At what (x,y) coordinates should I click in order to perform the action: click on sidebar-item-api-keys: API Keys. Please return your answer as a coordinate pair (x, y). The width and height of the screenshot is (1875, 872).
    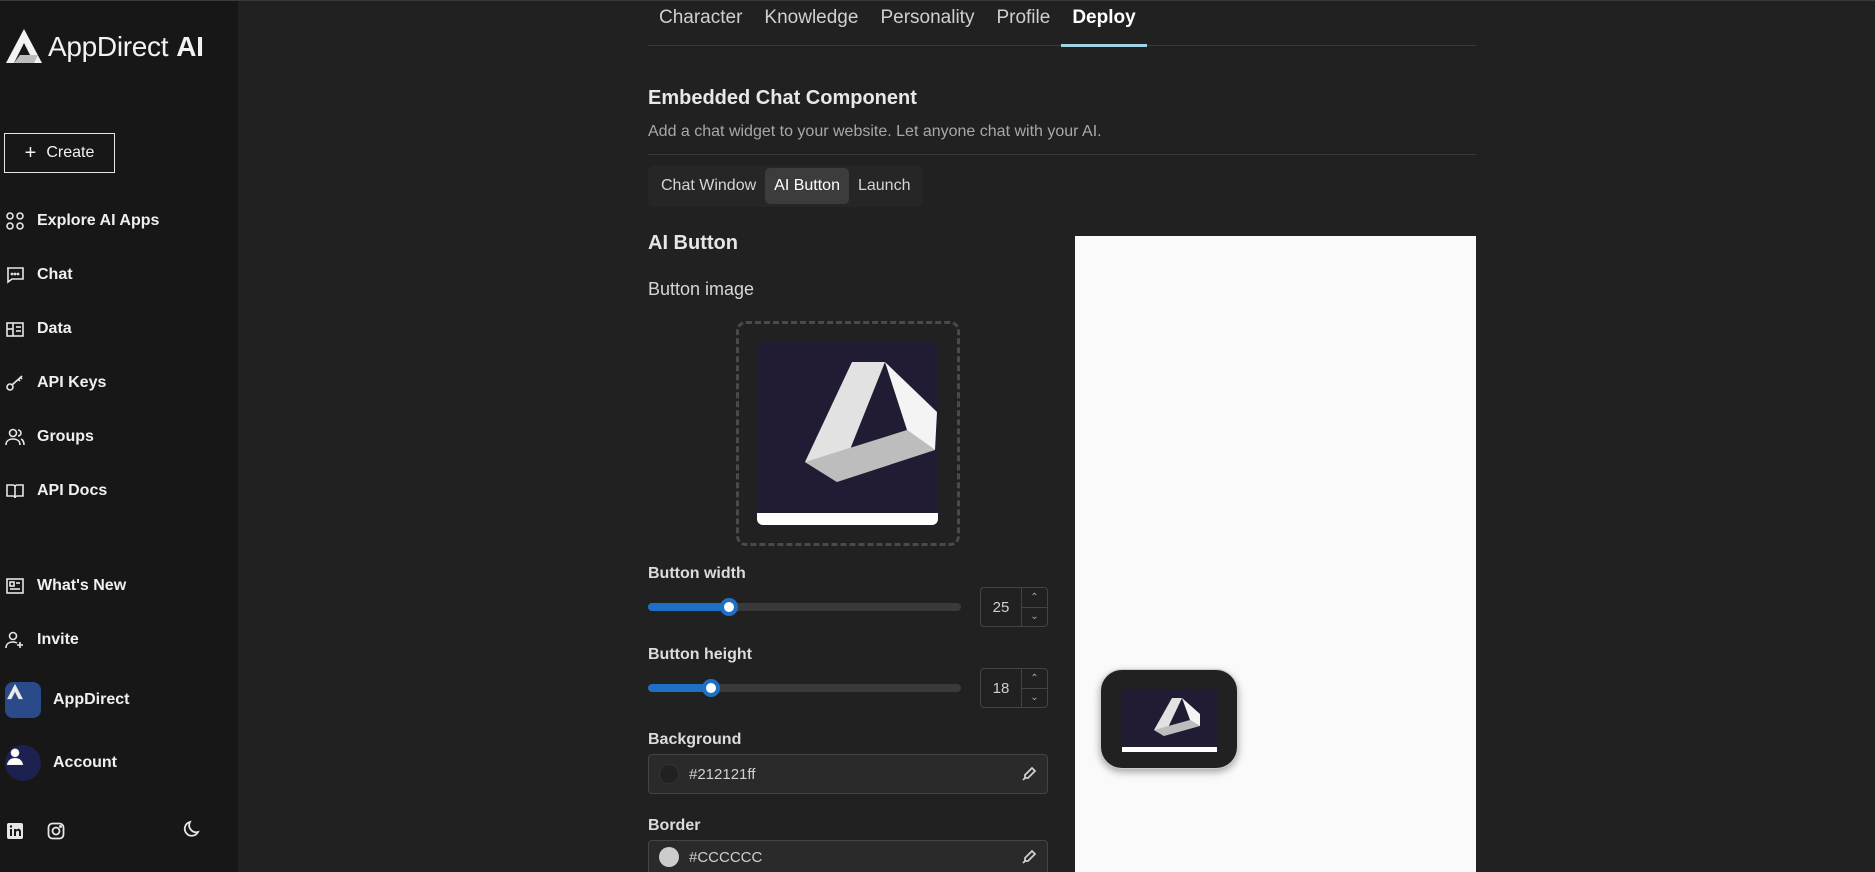
    Looking at the image, I should click on (55, 383).